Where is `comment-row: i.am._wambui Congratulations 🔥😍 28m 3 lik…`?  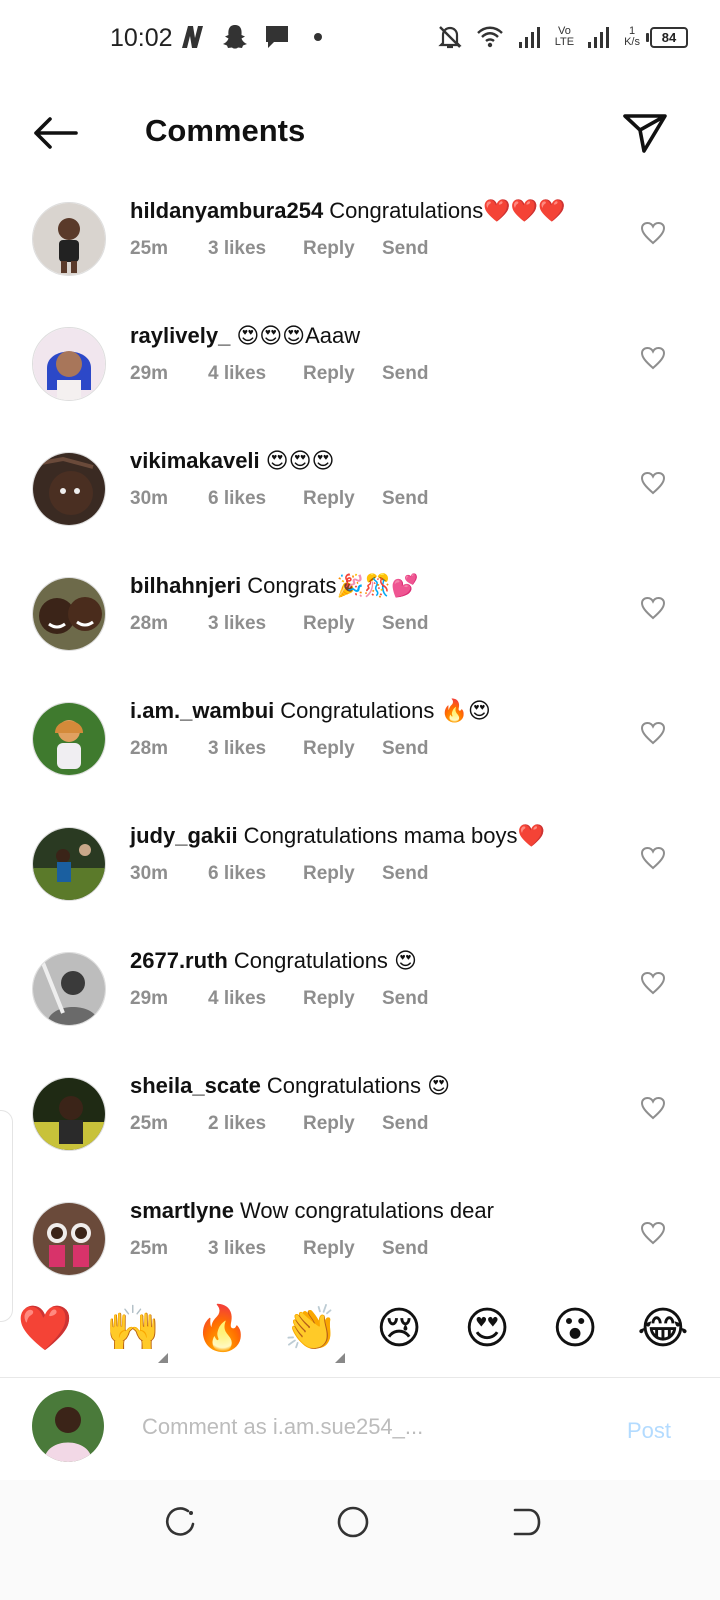 comment-row: i.am._wambui Congratulations 🔥😍 28m 3 lik… is located at coordinates (360, 744).